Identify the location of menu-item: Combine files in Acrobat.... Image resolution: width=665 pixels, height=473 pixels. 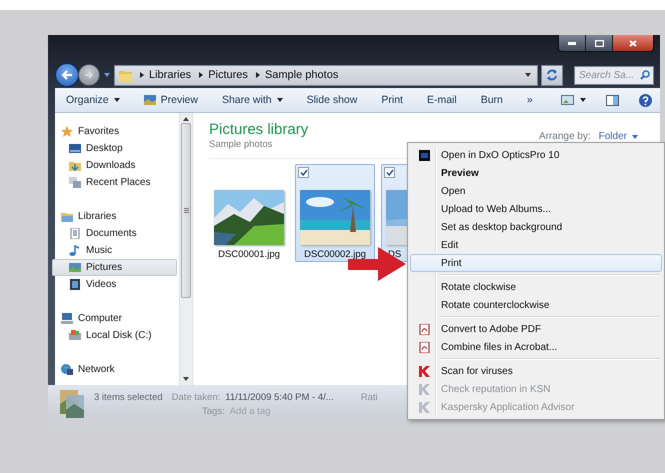
(536, 347).